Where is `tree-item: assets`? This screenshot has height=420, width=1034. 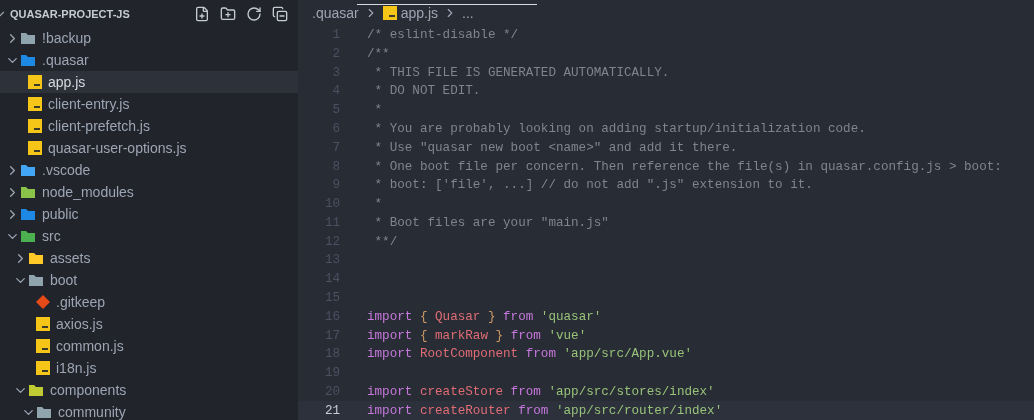
tree-item: assets is located at coordinates (149, 258).